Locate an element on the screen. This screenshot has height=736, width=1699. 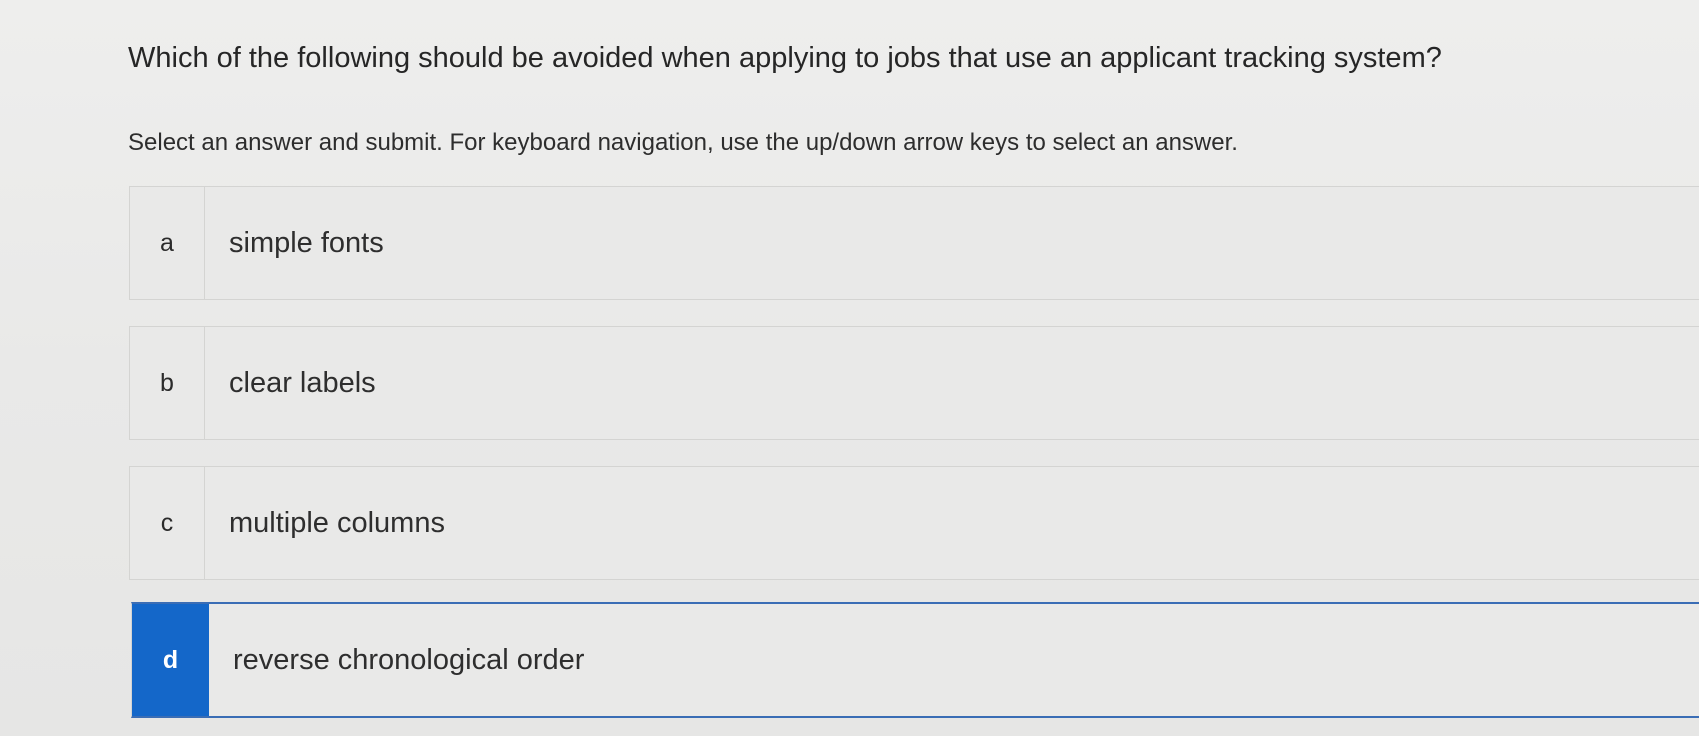
option-label: reverse chronological order is located at coordinates (409, 659).